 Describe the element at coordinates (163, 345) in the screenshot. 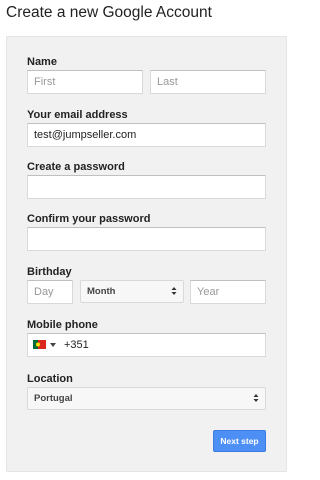

I see `mobile-phone-input` at that location.